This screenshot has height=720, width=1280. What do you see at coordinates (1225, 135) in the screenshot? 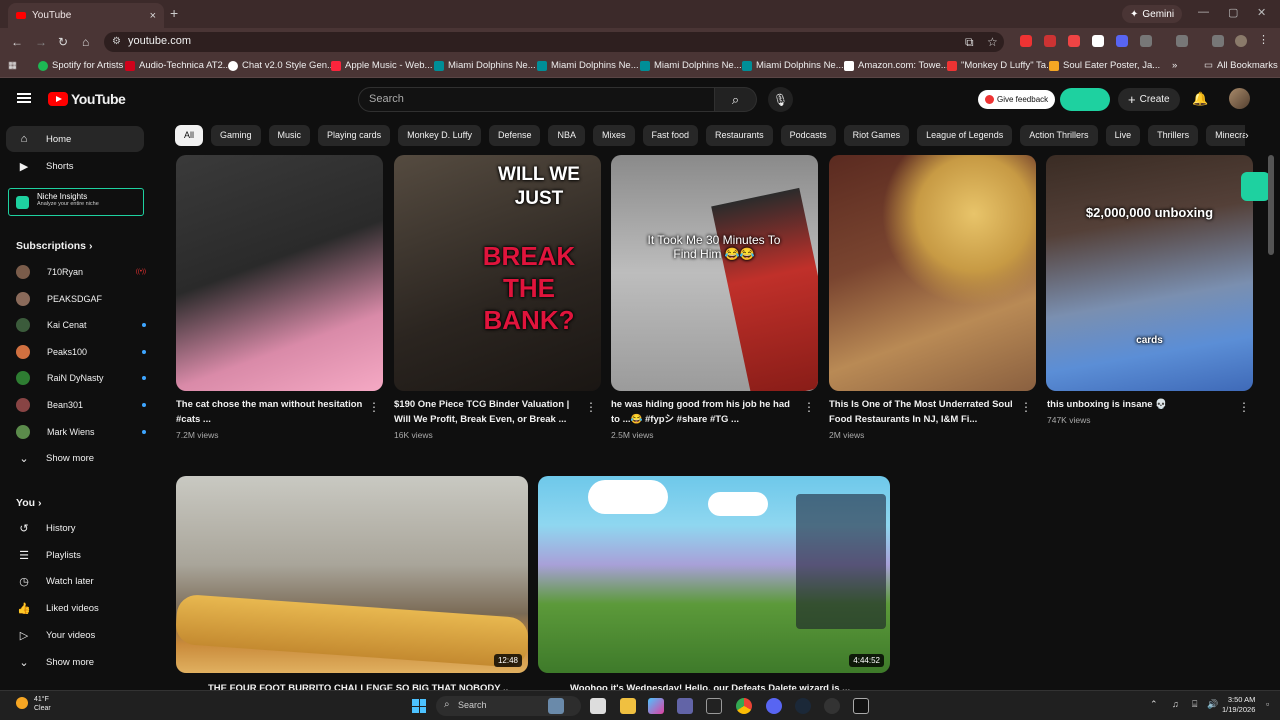
I see `chip: Minecra` at bounding box center [1225, 135].